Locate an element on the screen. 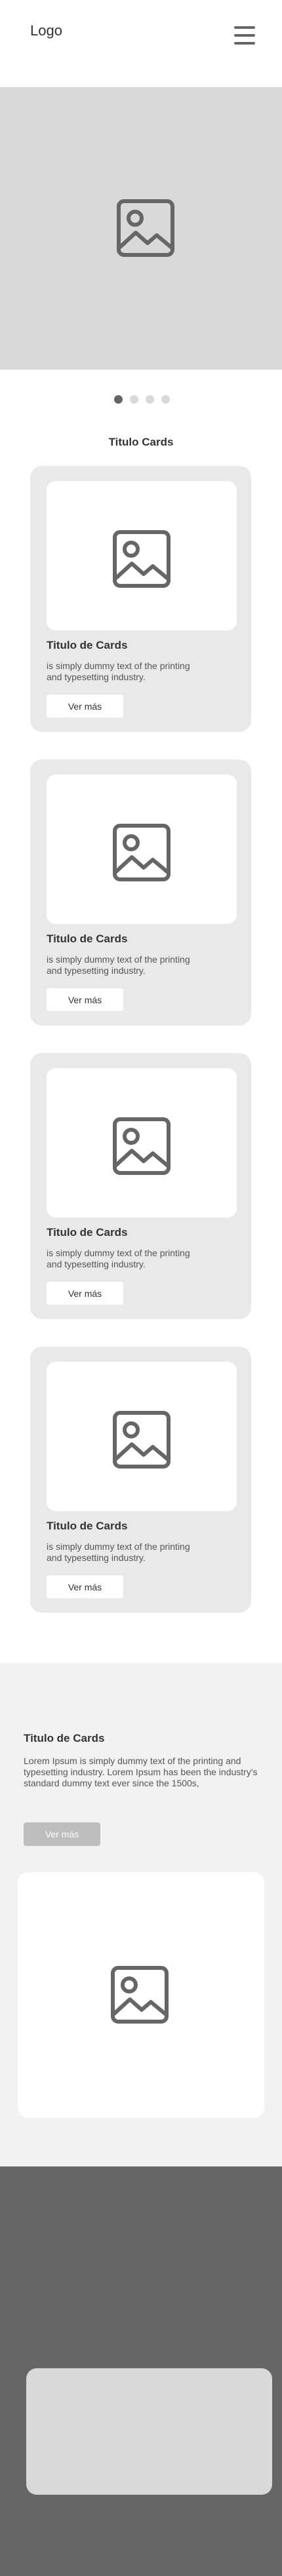 The image size is (282, 2576). site-header: Logo is located at coordinates (141, 43).